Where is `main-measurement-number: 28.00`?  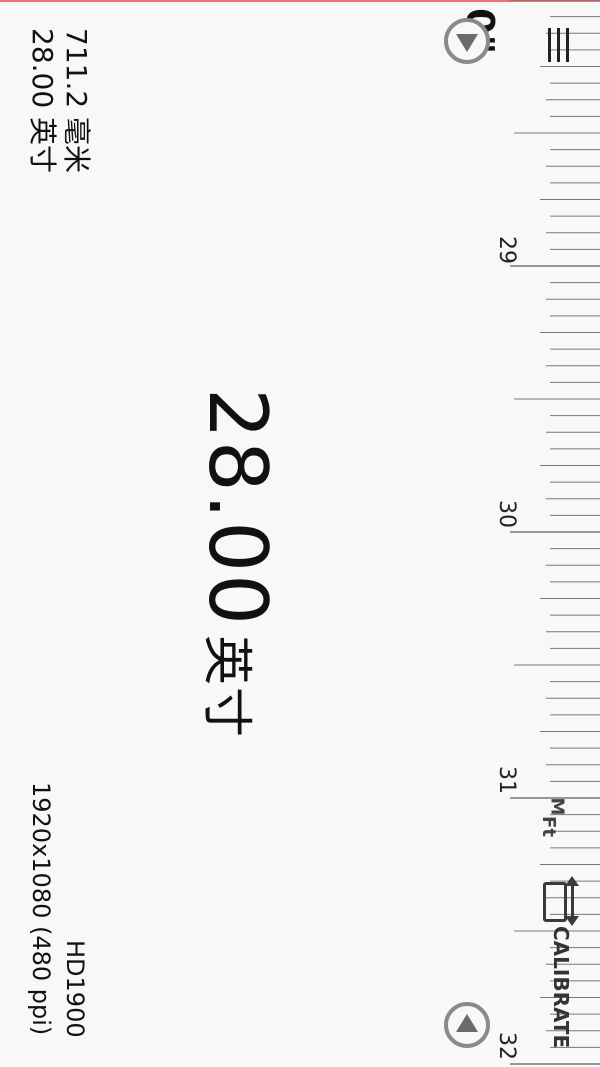 main-measurement-number: 28.00 is located at coordinates (237, 508).